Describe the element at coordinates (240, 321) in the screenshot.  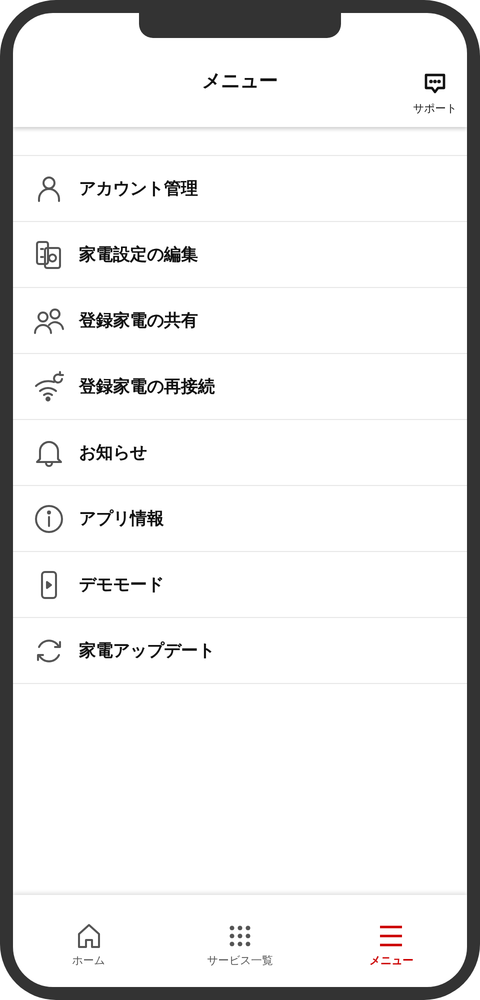
I see `menu-item: 登録家電の共有` at that location.